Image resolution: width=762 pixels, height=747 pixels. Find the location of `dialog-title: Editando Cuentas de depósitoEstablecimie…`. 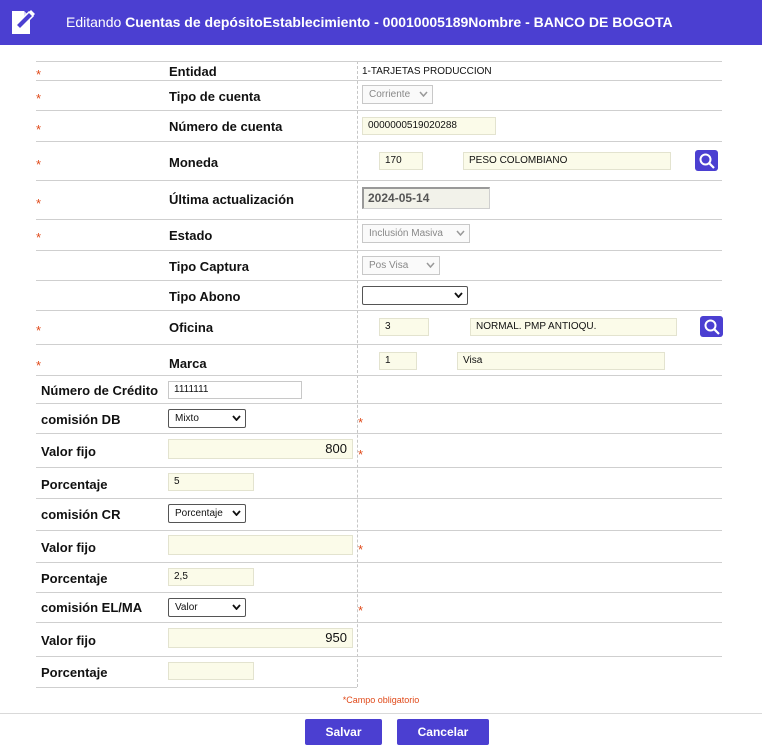

dialog-title: Editando Cuentas de depósitoEstablecimie… is located at coordinates (369, 22).